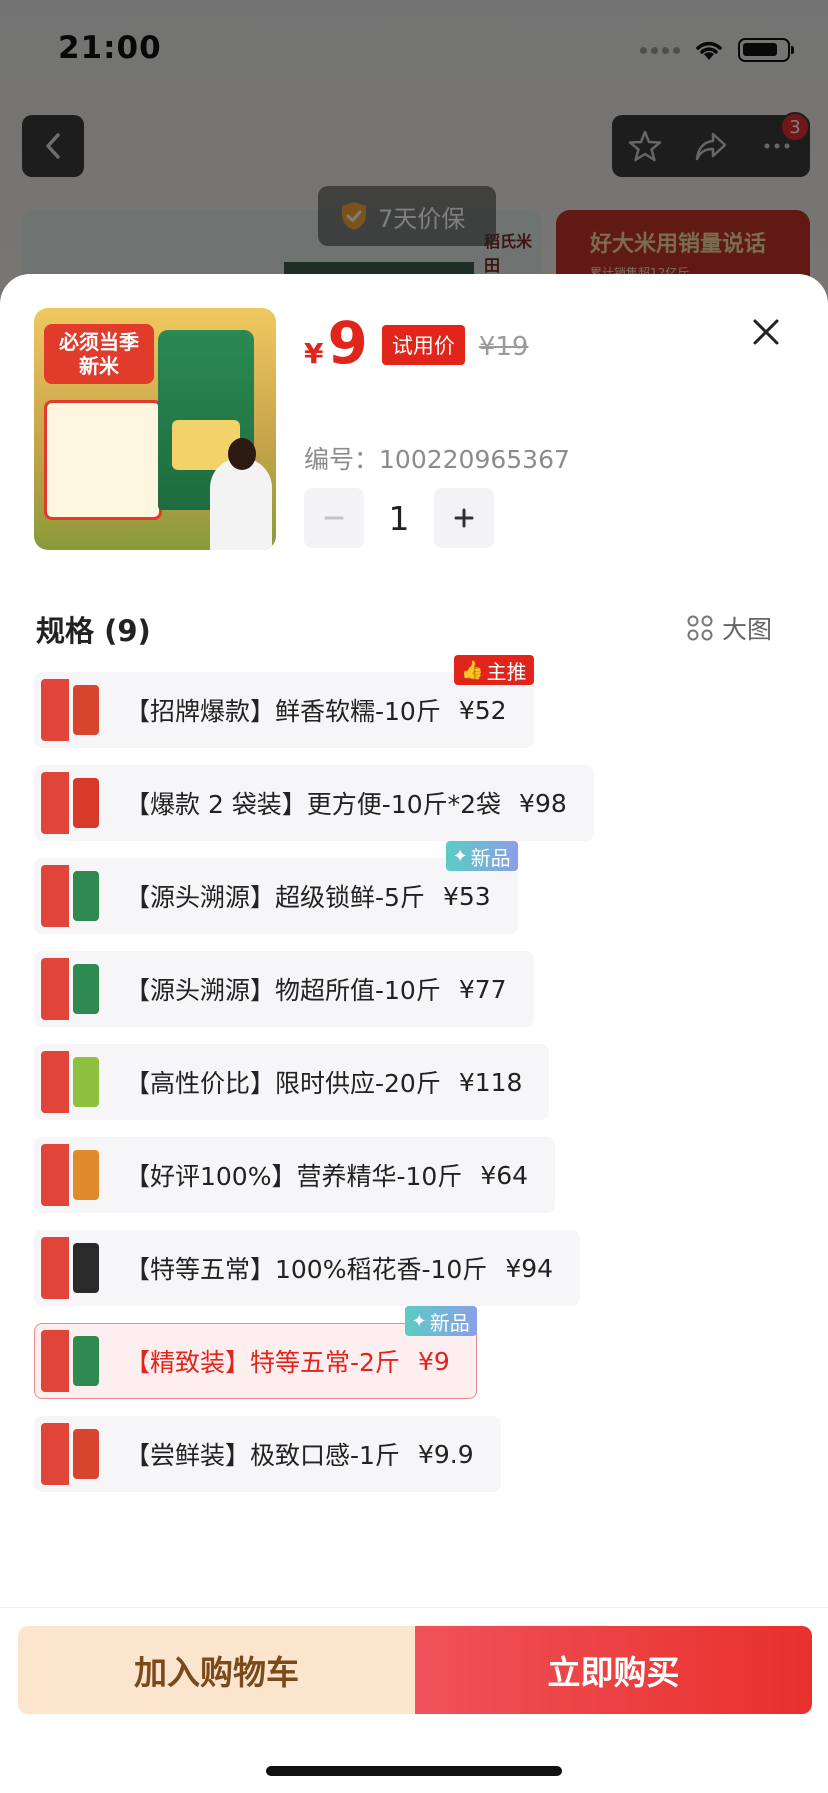  Describe the element at coordinates (433, 1361) in the screenshot. I see `spec-option-price: ¥9` at that location.